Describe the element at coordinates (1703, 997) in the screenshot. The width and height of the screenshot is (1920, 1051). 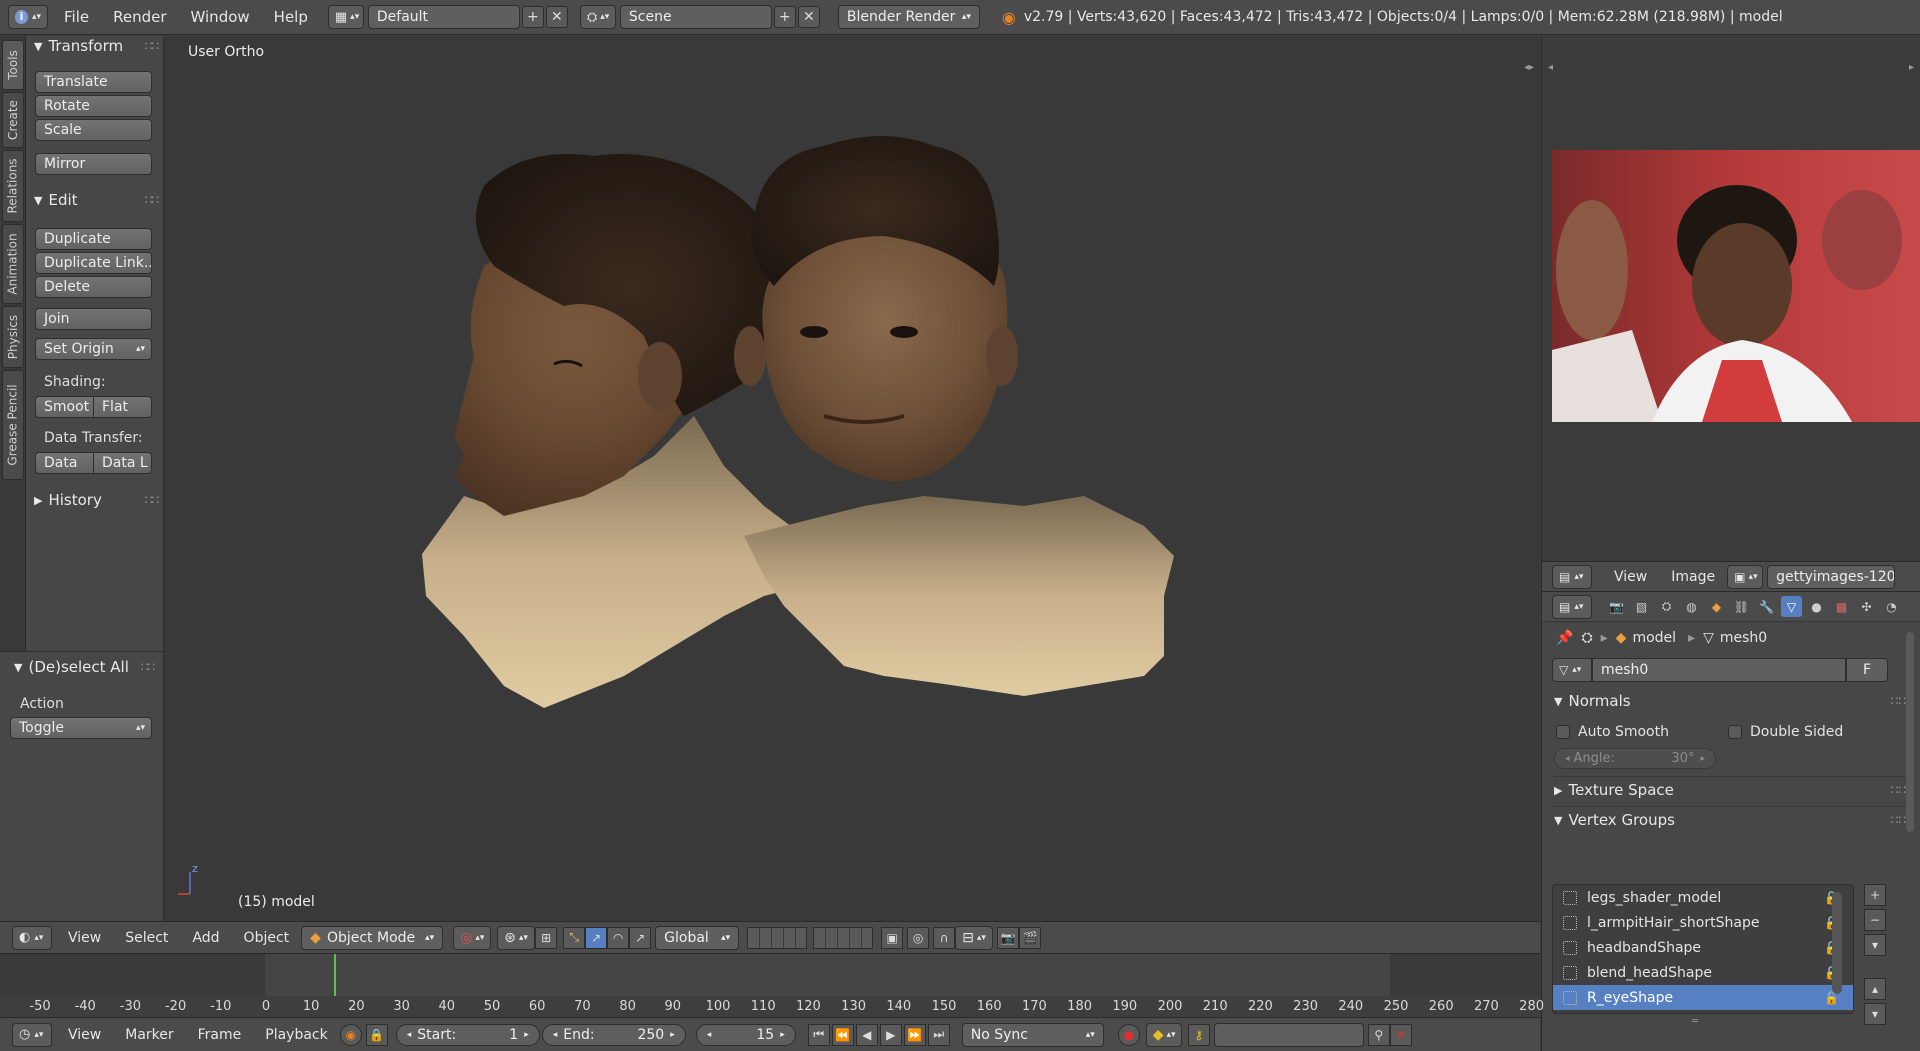
I see `vertex-group-item: R_eyeShape 🔓` at that location.